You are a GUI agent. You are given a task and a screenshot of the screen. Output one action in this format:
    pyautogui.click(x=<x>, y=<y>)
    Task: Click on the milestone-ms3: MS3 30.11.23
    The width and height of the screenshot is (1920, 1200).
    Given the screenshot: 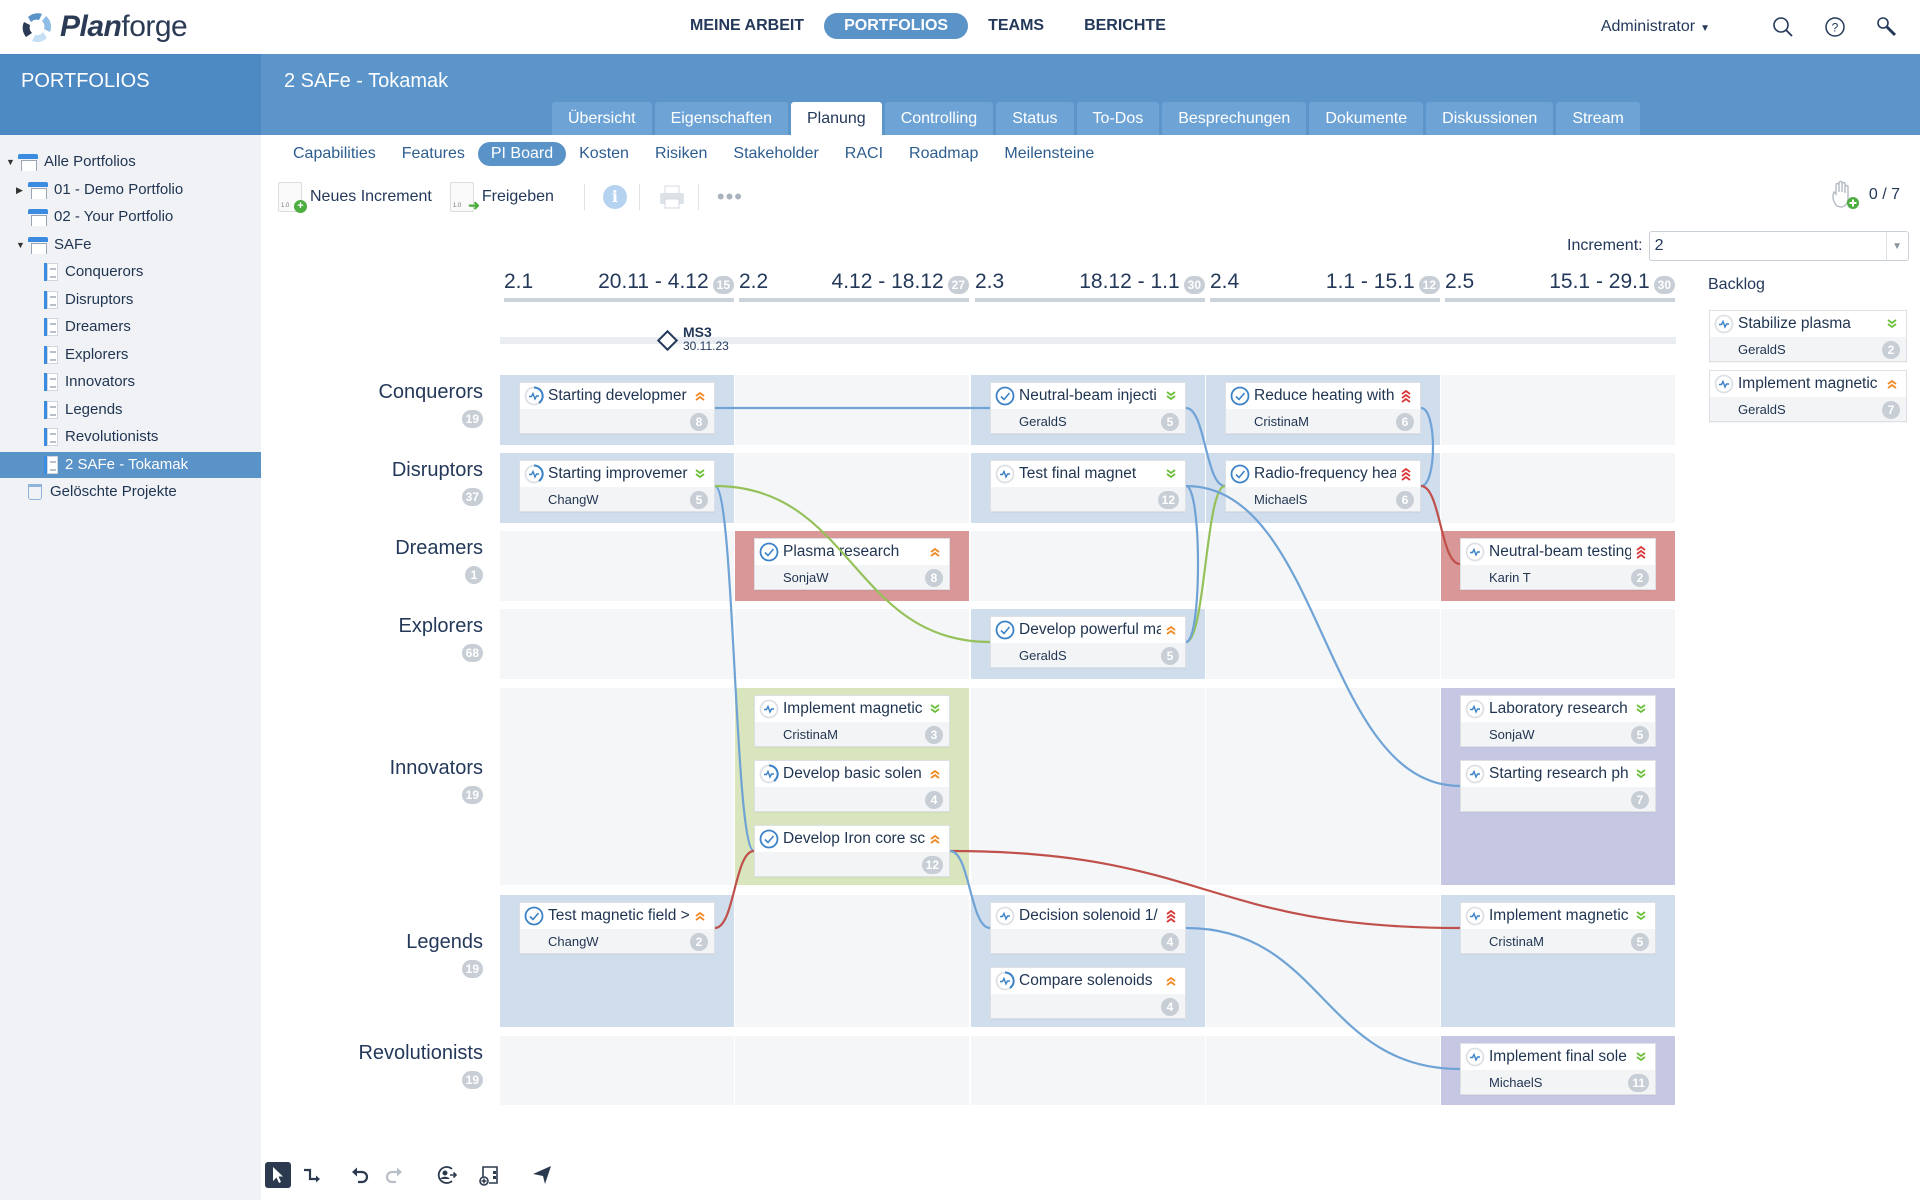 What is the action you would take?
    pyautogui.click(x=692, y=339)
    